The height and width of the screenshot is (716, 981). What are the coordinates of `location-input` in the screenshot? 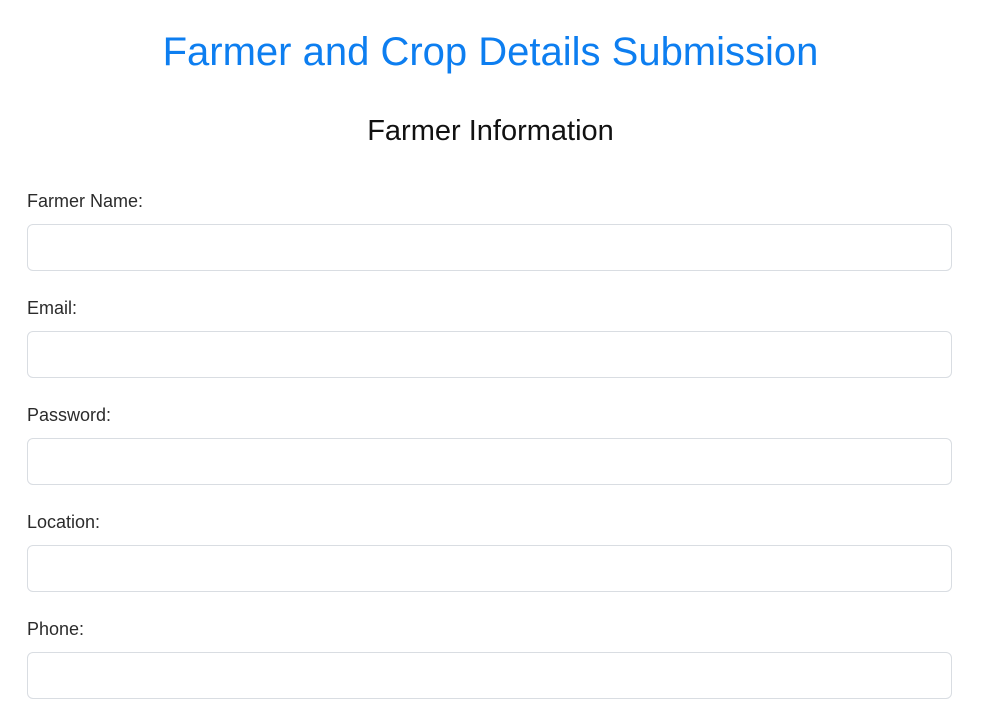 It's located at (489, 568).